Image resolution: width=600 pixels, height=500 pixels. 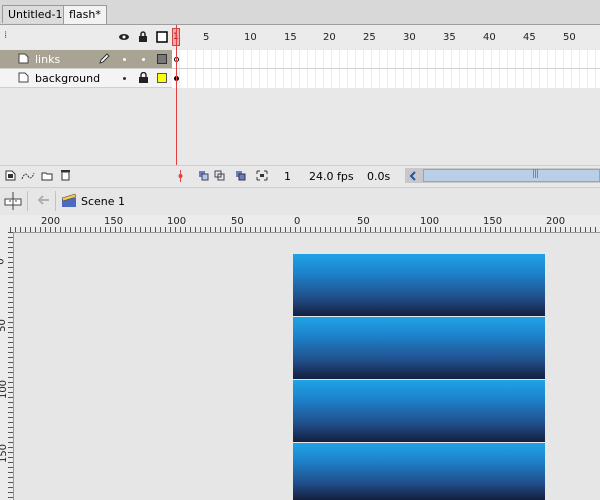 I want to click on timeline-header: ⁞ 1 5 10 15 20 25 30 35 40 45 50, so click(x=300, y=37).